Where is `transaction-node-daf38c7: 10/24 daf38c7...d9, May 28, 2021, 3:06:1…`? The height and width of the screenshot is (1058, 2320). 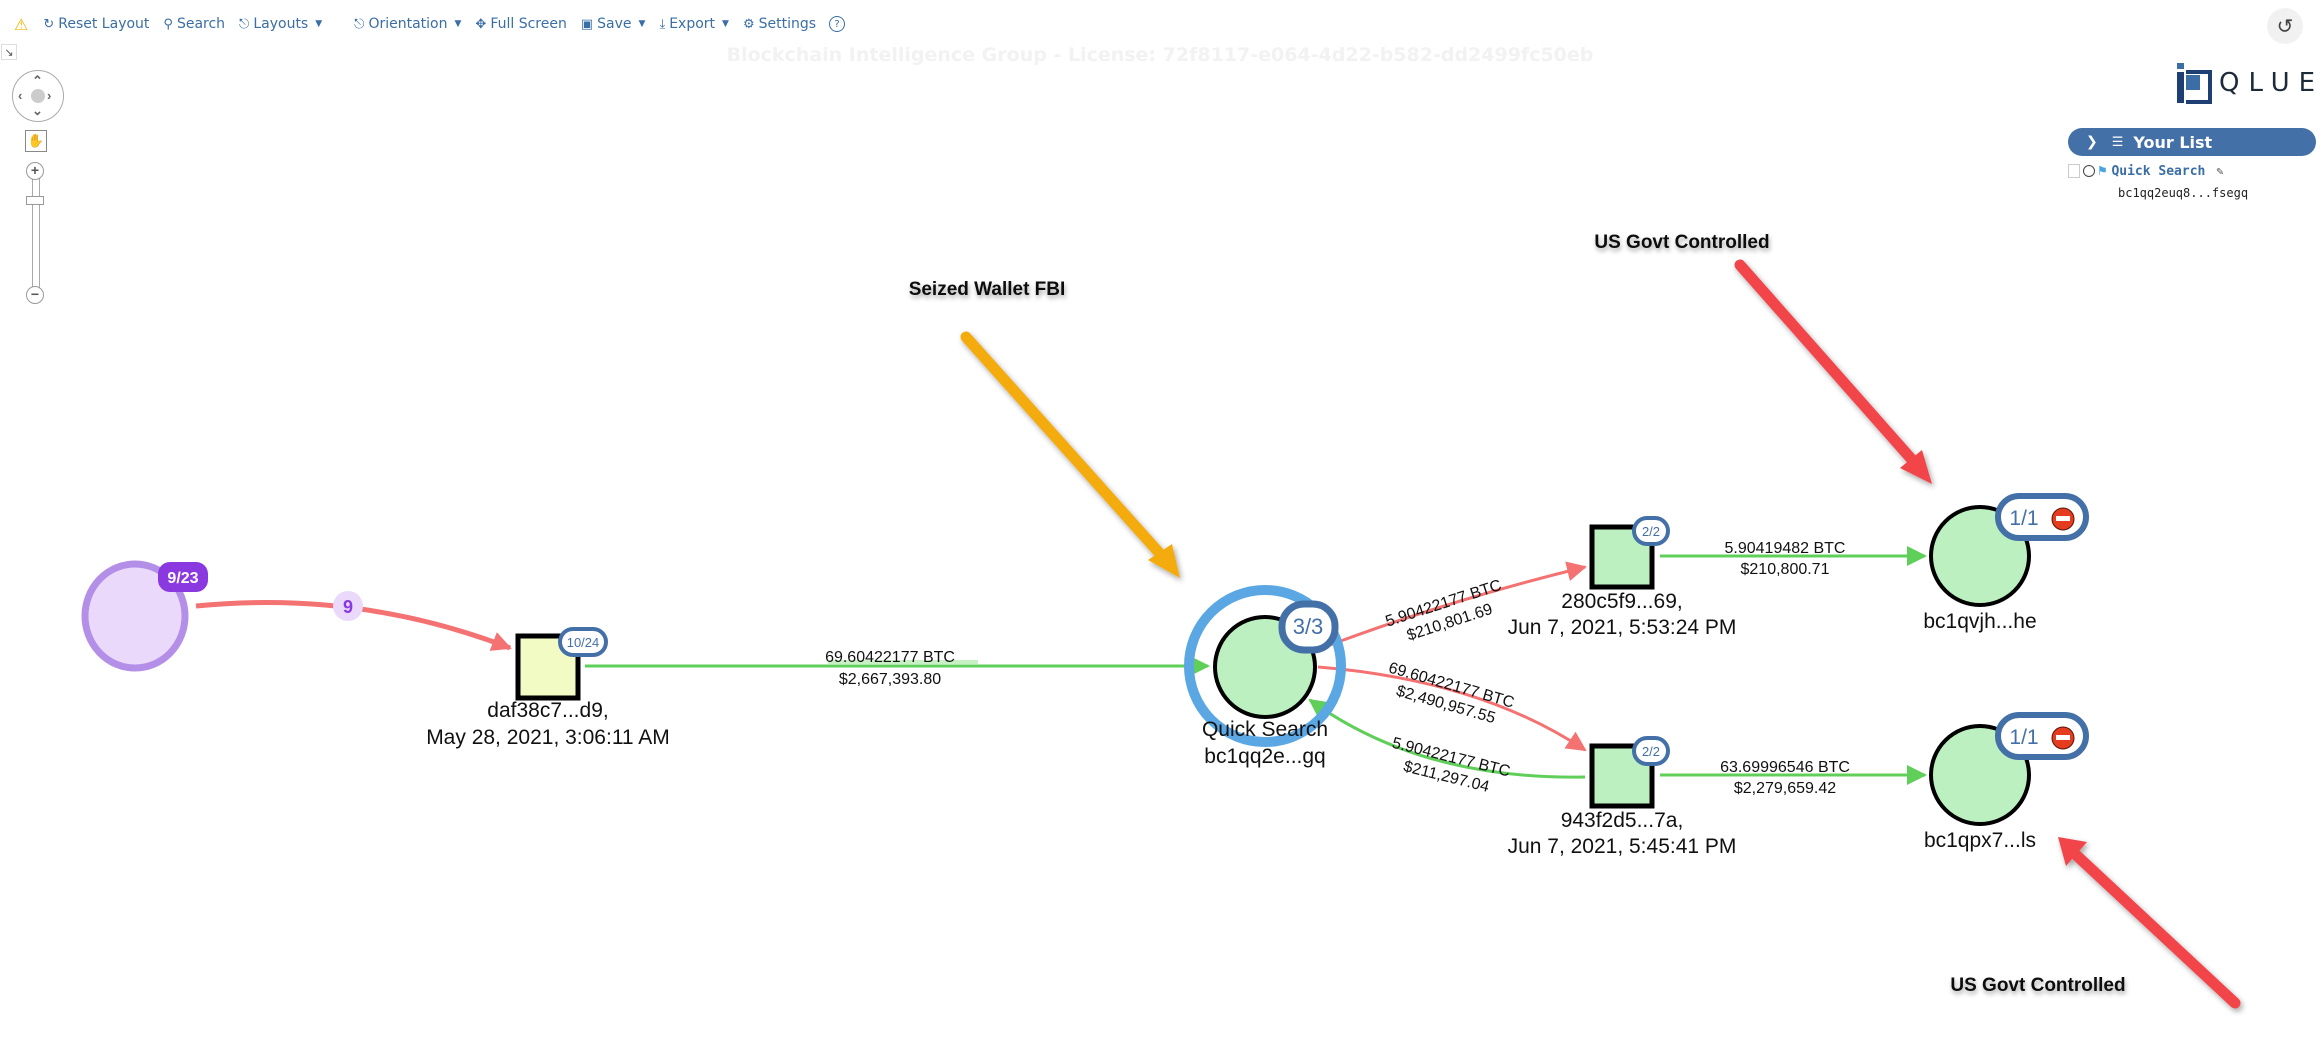 transaction-node-daf38c7: 10/24 daf38c7...d9, May 28, 2021, 3:06:1… is located at coordinates (548, 688).